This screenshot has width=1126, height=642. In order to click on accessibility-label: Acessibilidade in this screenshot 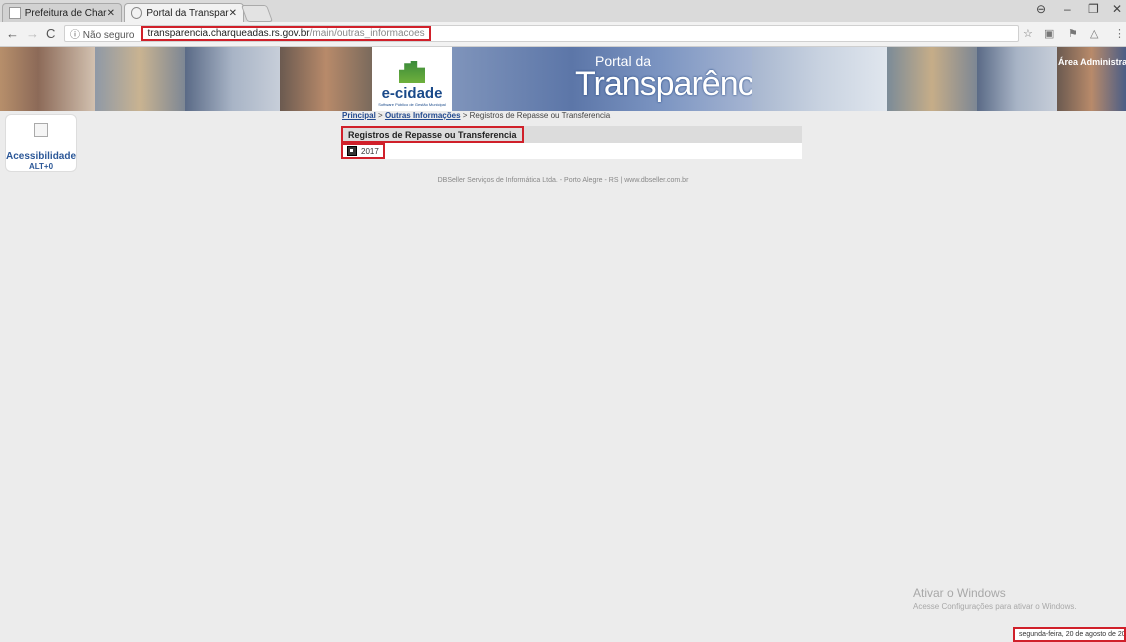, I will do `click(41, 156)`.